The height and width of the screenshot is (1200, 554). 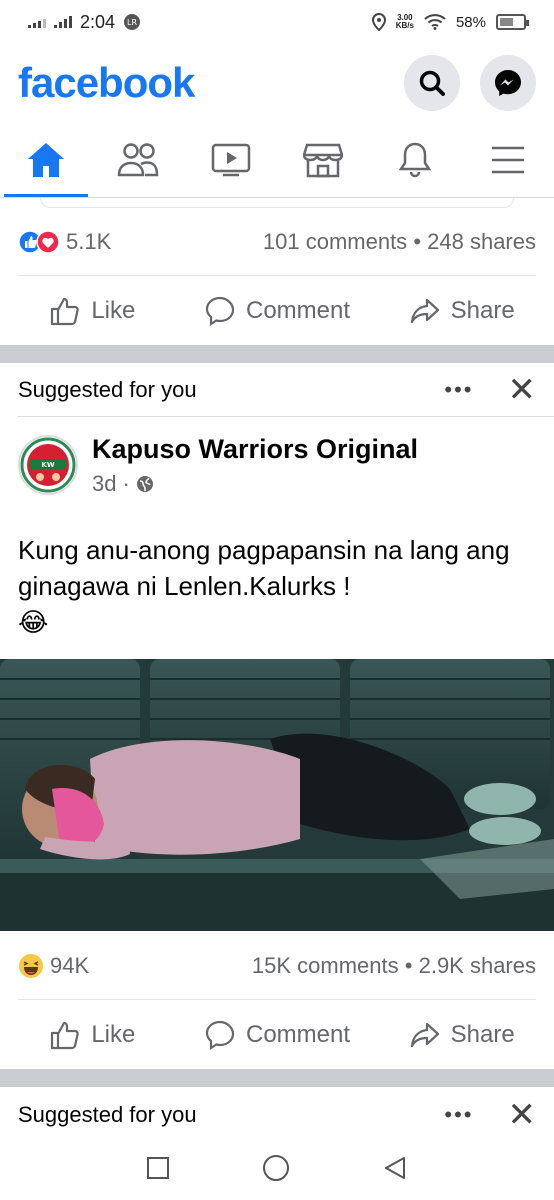 I want to click on status-bar: 2:04 LR 3.00 KB/s 58%, so click(x=277, y=22).